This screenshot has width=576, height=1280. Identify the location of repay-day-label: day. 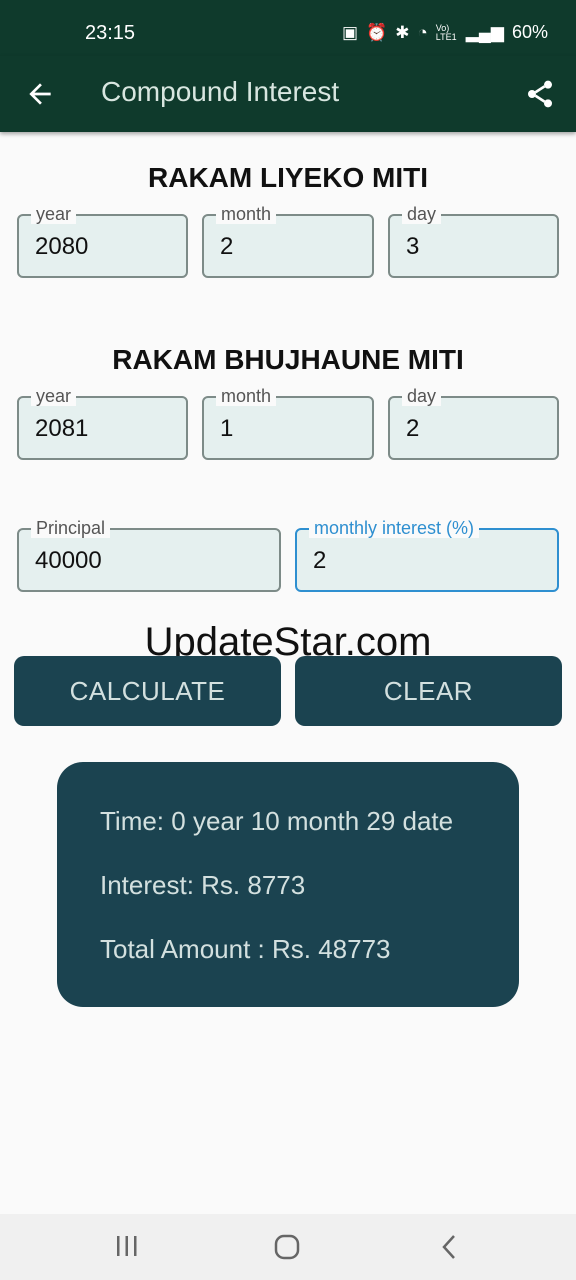
(422, 396).